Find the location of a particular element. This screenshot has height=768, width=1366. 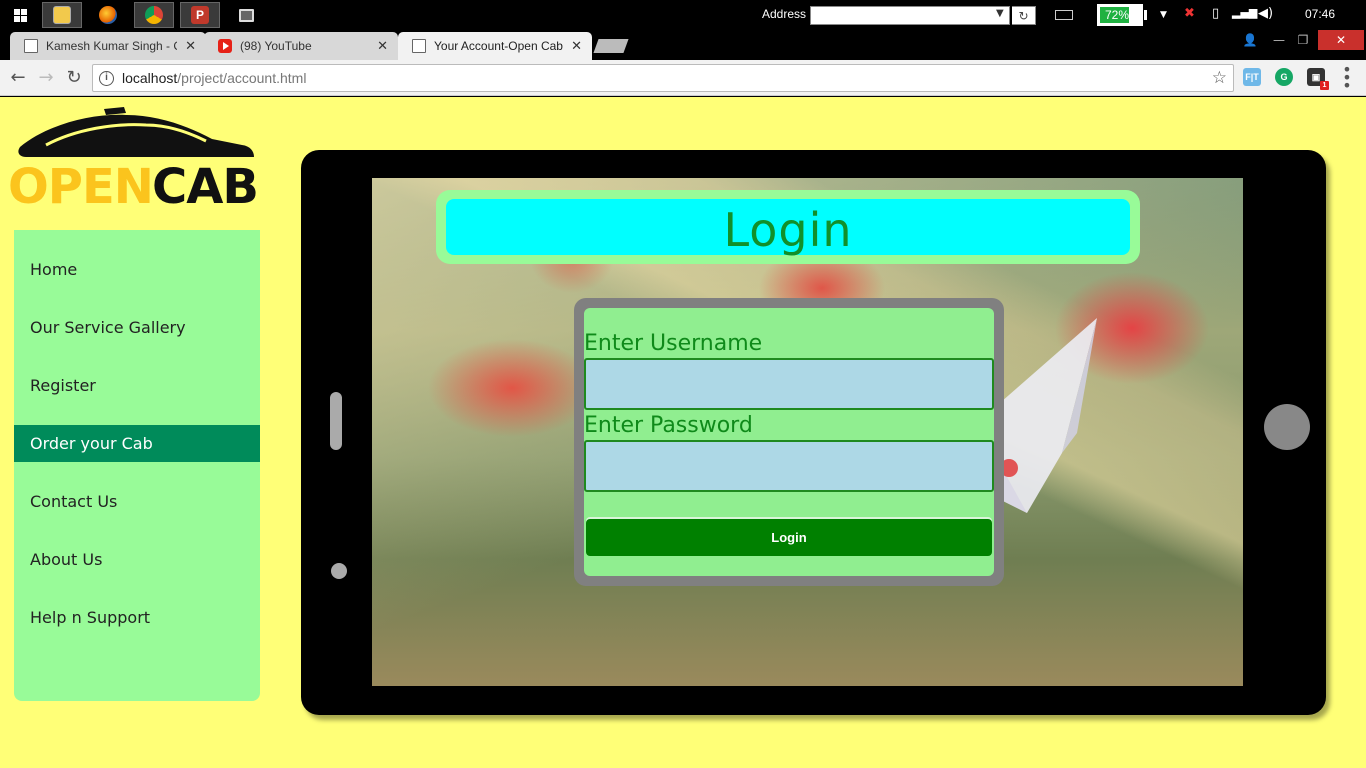

login-header: Login is located at coordinates (788, 227).